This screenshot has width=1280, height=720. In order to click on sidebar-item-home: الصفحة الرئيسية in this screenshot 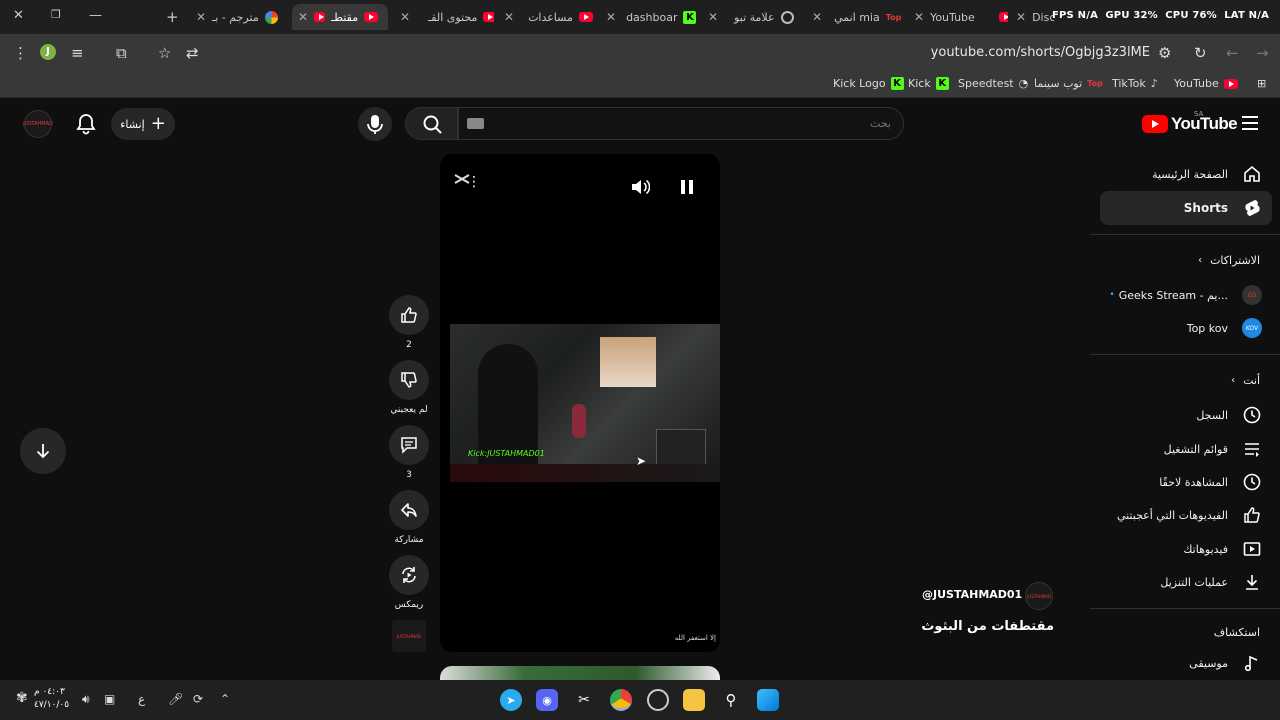, I will do `click(1186, 174)`.